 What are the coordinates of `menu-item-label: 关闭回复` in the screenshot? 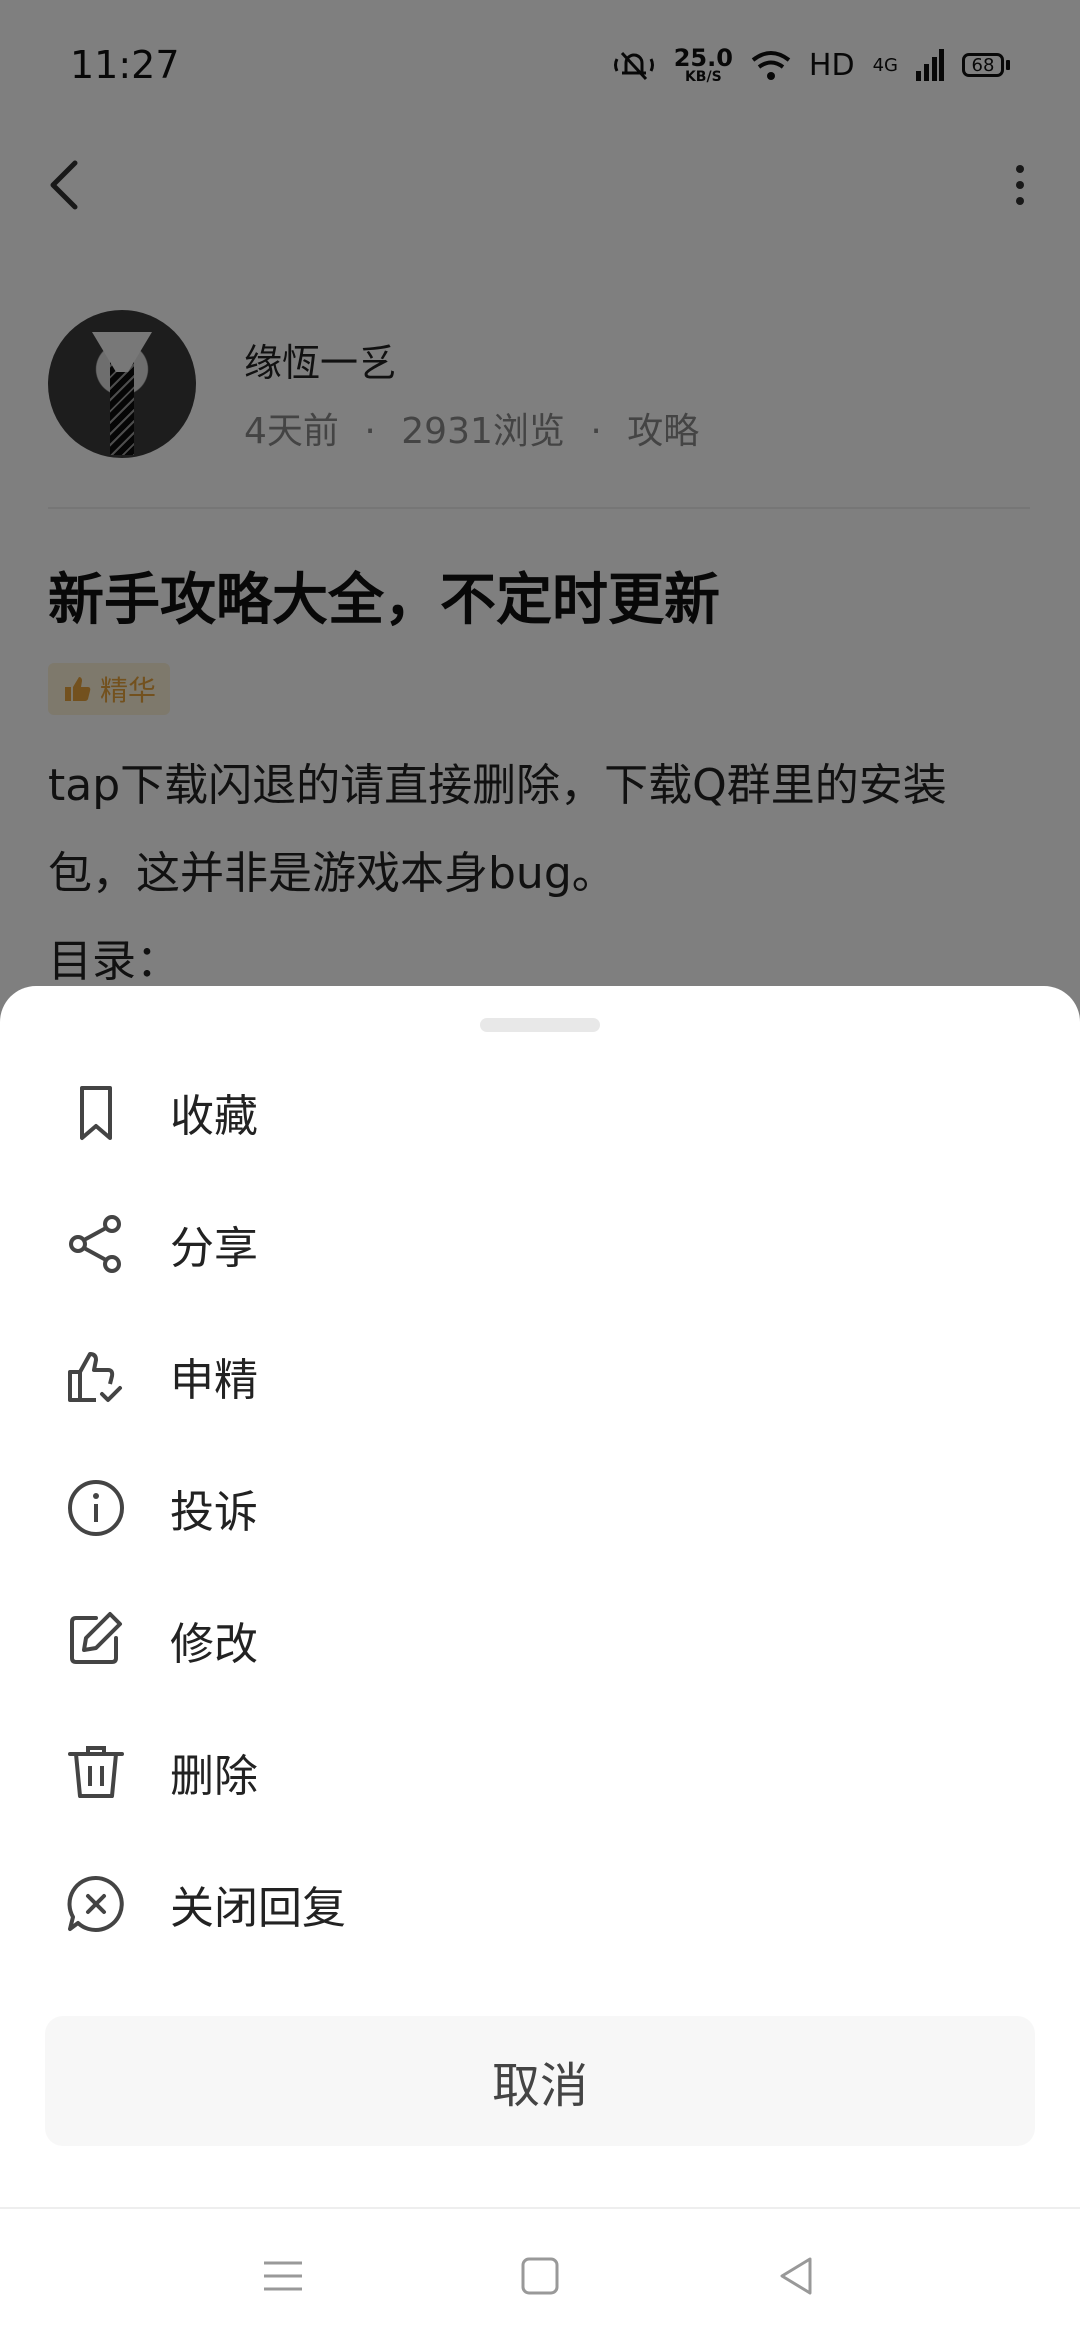 It's located at (258, 1908).